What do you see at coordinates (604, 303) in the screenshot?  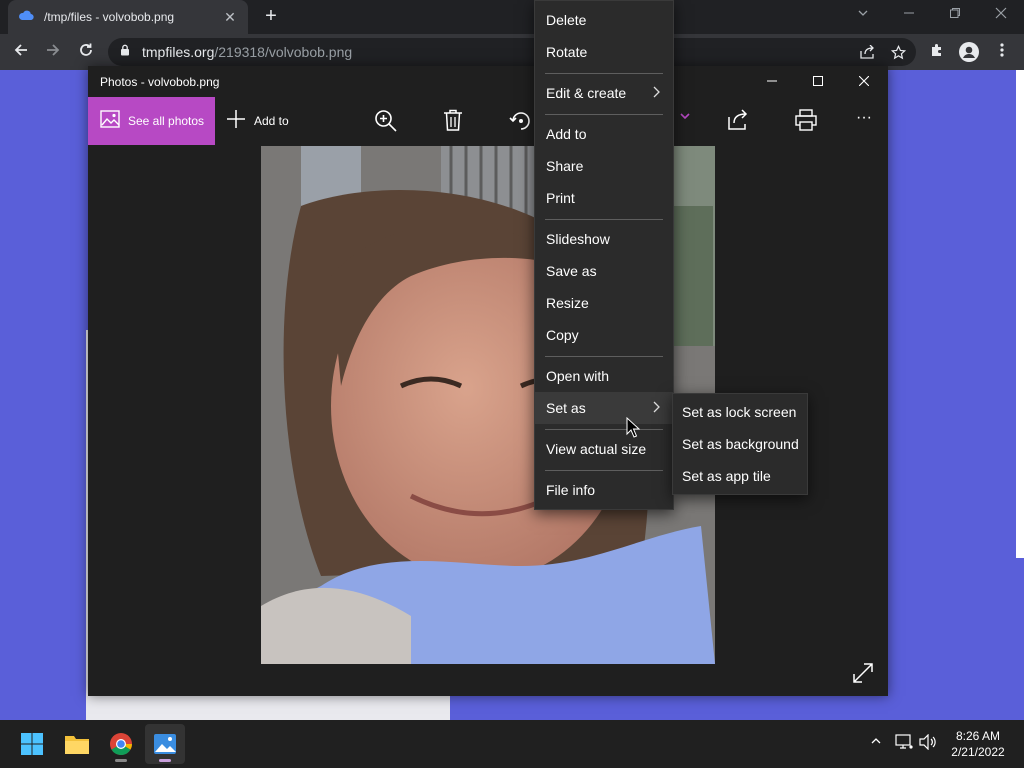 I see `menu-item-resize: Resize` at bounding box center [604, 303].